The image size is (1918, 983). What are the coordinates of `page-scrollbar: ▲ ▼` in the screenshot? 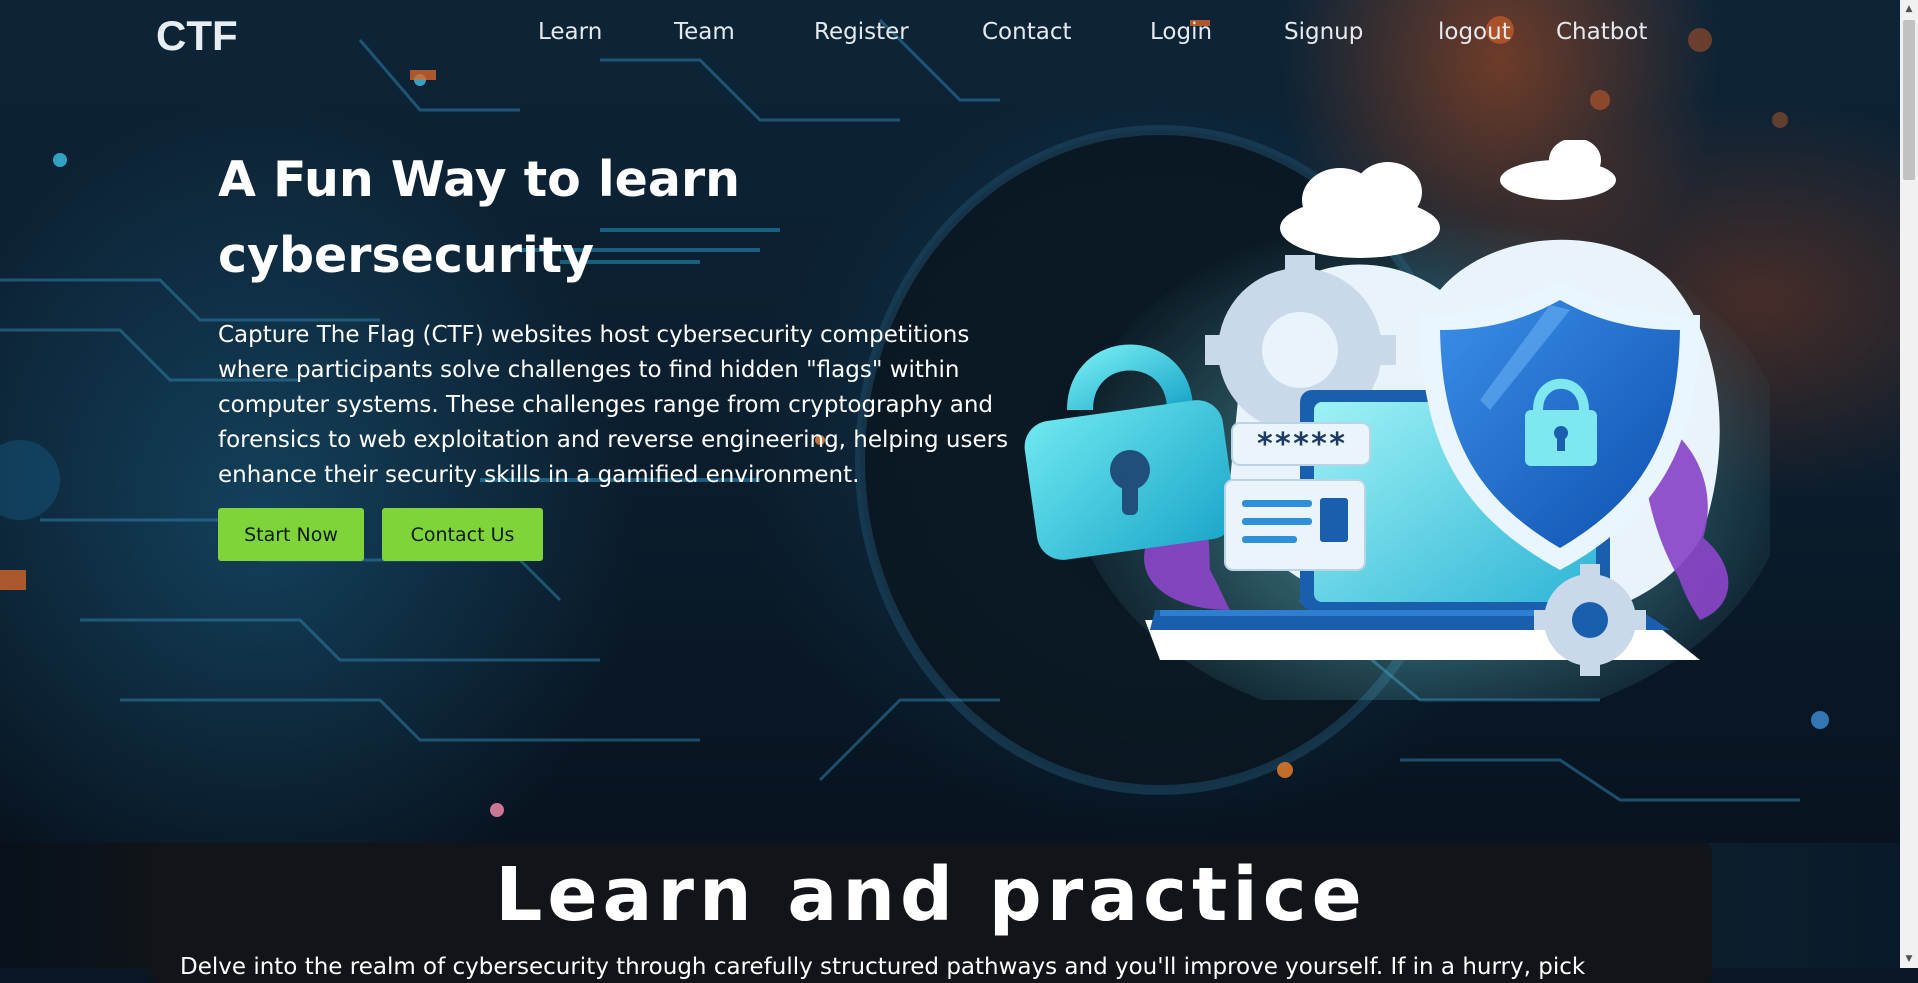 It's located at (1909, 484).